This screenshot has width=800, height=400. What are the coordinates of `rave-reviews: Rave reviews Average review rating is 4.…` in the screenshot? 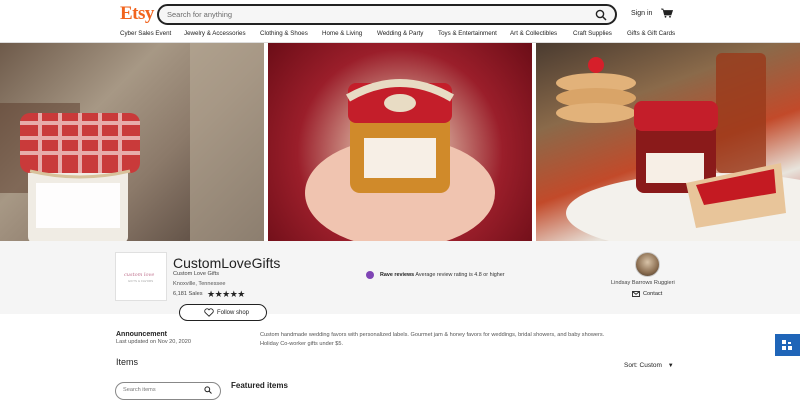 It's located at (442, 275).